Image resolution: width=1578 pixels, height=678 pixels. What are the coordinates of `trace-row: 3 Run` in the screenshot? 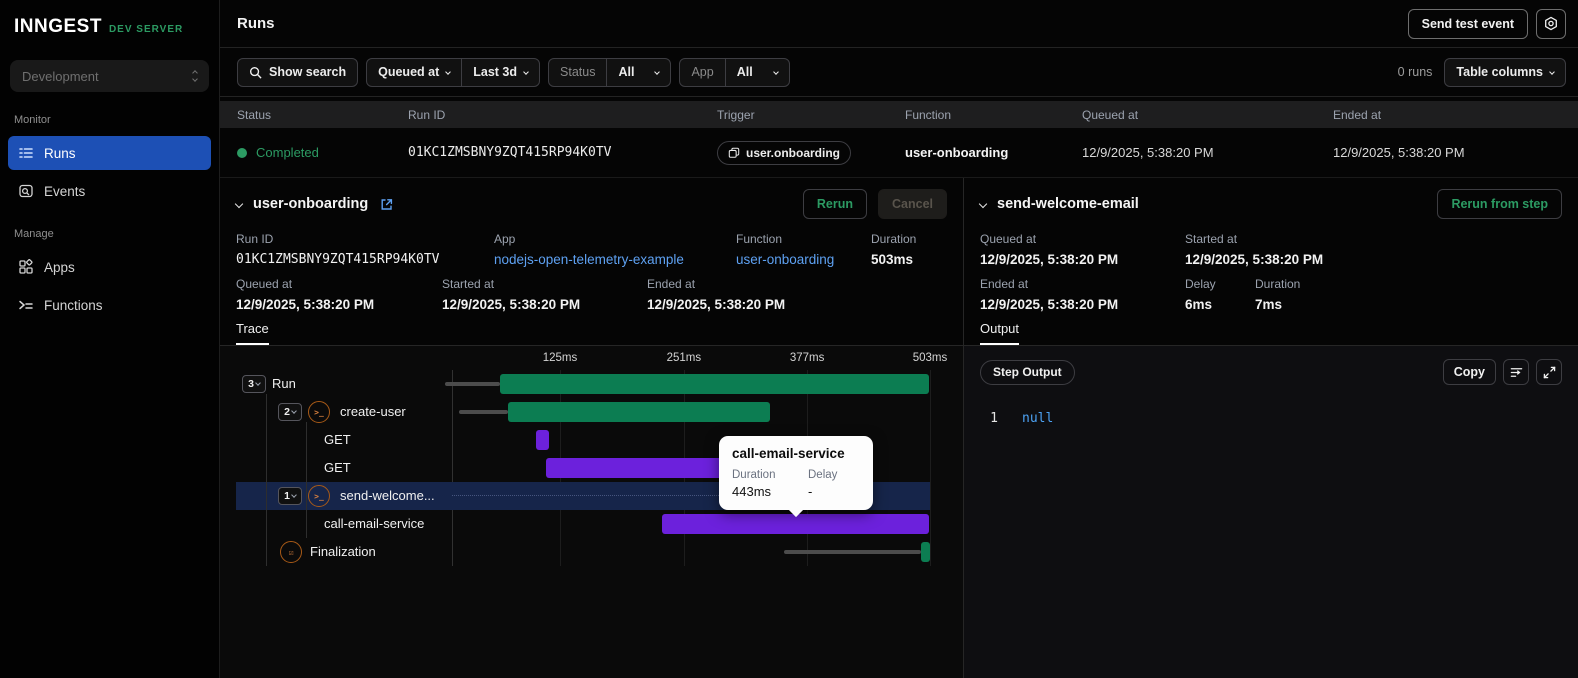 It's located at (583, 384).